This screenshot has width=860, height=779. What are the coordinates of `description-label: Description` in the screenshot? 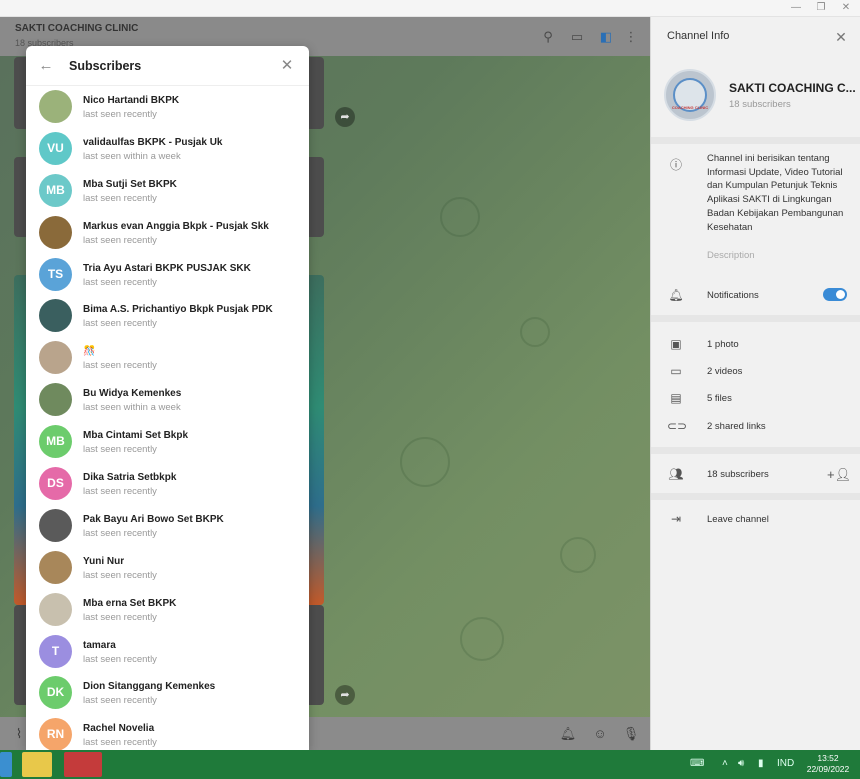 It's located at (731, 255).